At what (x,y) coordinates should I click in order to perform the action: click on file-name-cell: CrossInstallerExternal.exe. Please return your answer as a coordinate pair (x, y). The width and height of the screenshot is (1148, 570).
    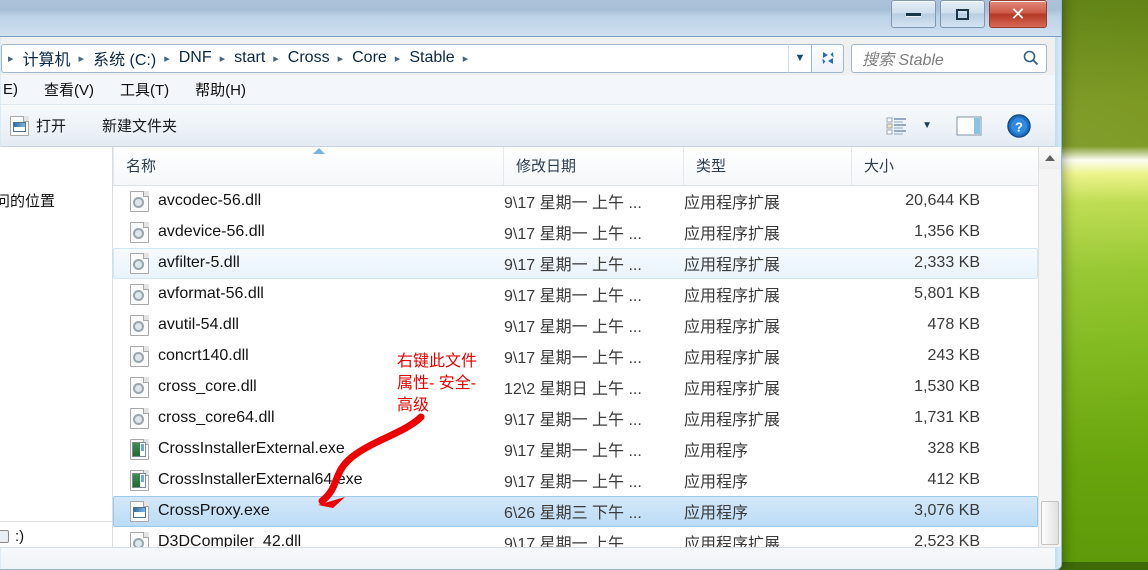
    Looking at the image, I should click on (309, 449).